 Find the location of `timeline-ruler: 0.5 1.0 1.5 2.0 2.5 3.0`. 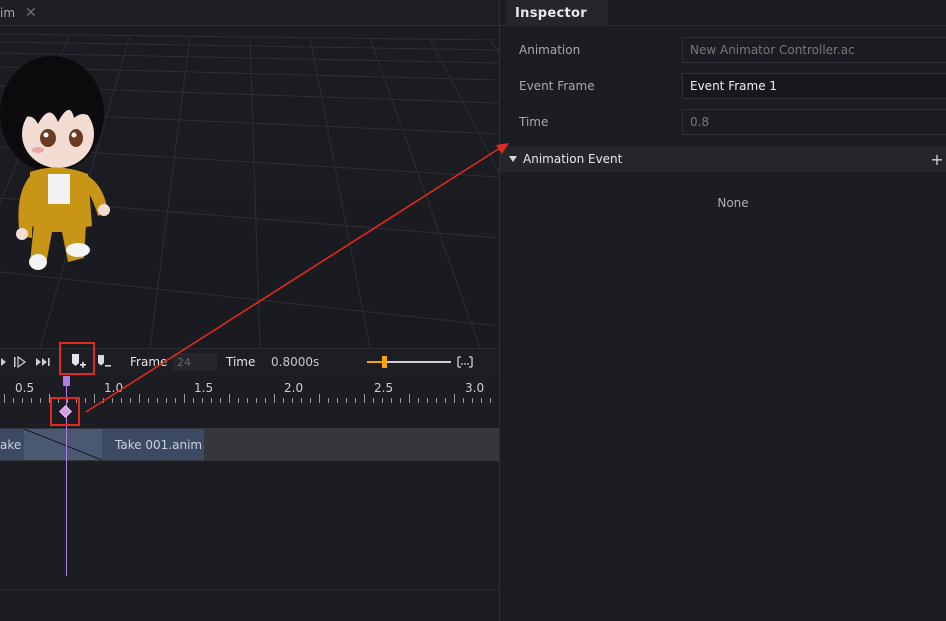

timeline-ruler: 0.5 1.0 1.5 2.0 2.5 3.0 is located at coordinates (249, 401).